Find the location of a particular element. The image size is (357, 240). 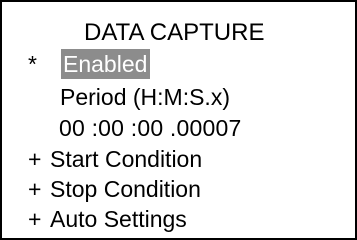

menu-item-start-condition: + Start Condition is located at coordinates (115, 159).